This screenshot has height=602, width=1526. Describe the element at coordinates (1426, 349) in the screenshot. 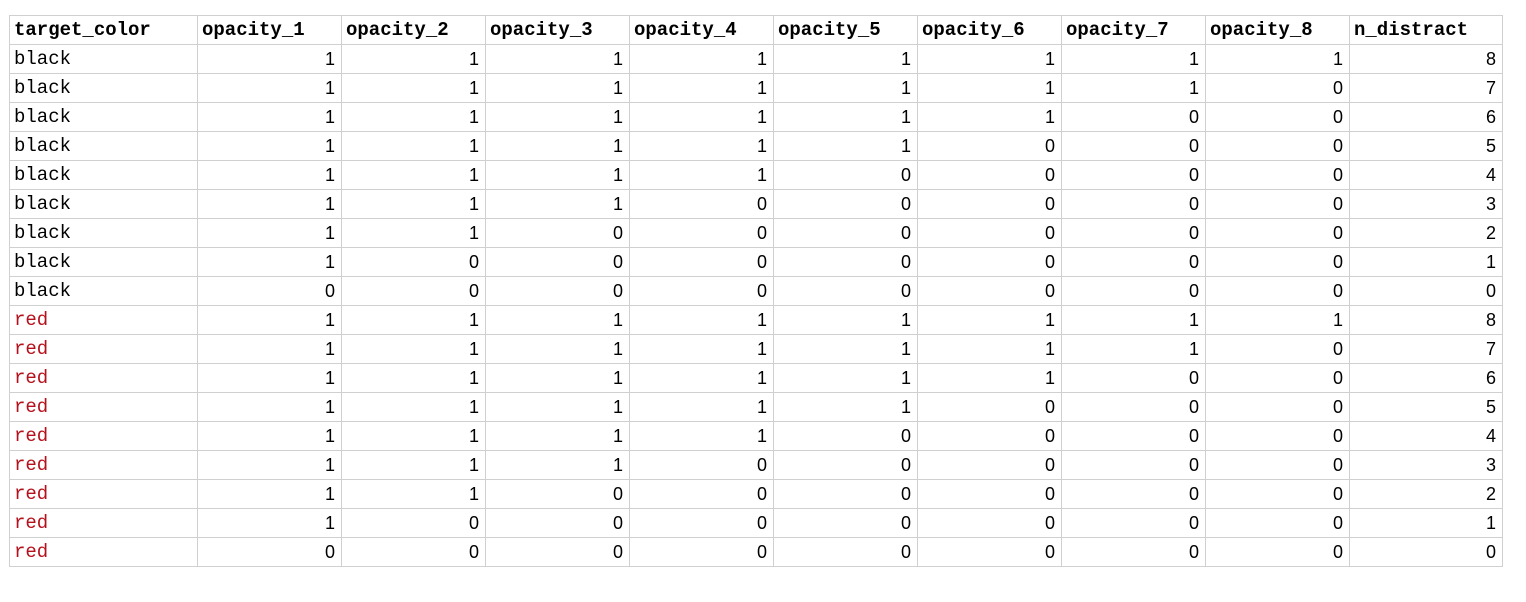

I see `value-cell: 7` at that location.